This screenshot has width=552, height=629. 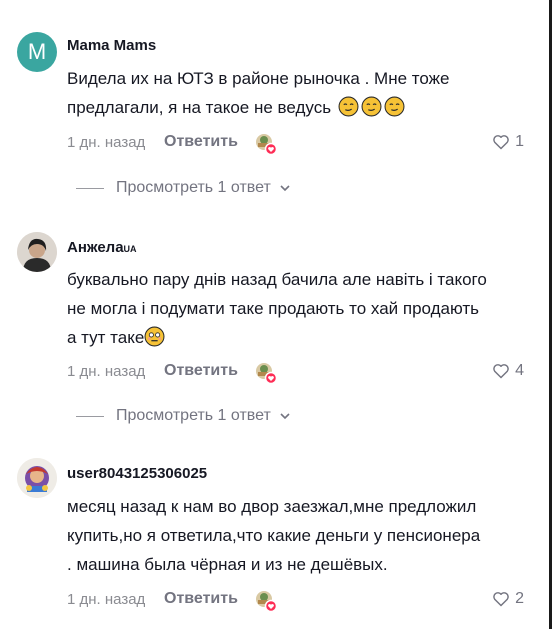 I want to click on comment-time: 1 дн. назад, so click(x=106, y=599).